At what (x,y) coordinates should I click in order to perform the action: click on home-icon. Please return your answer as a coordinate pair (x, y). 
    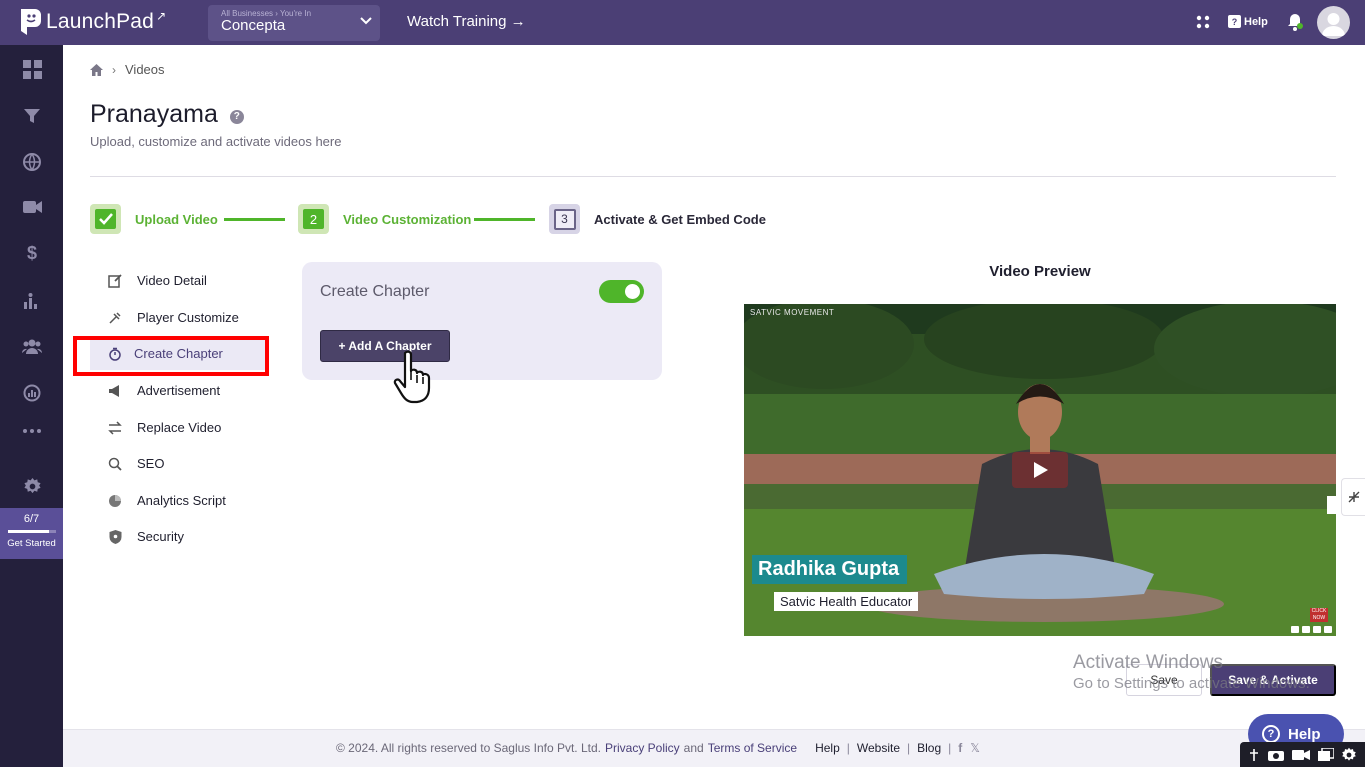
    Looking at the image, I should click on (96, 69).